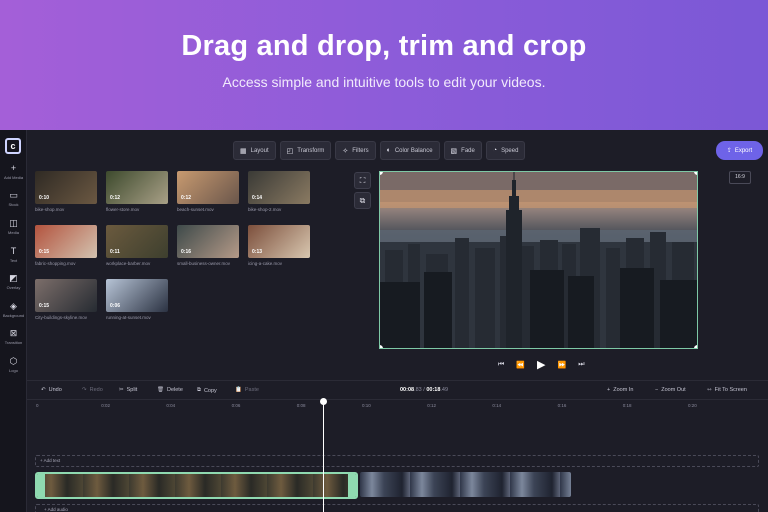 Image resolution: width=768 pixels, height=512 pixels. What do you see at coordinates (195, 209) in the screenshot?
I see `media-filename: beach-sunset.mov` at bounding box center [195, 209].